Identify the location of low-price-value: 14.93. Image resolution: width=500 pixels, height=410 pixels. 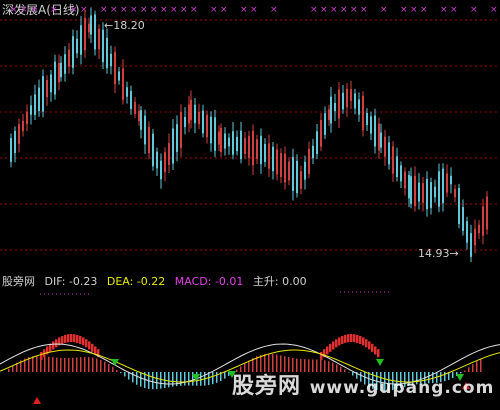
(434, 253).